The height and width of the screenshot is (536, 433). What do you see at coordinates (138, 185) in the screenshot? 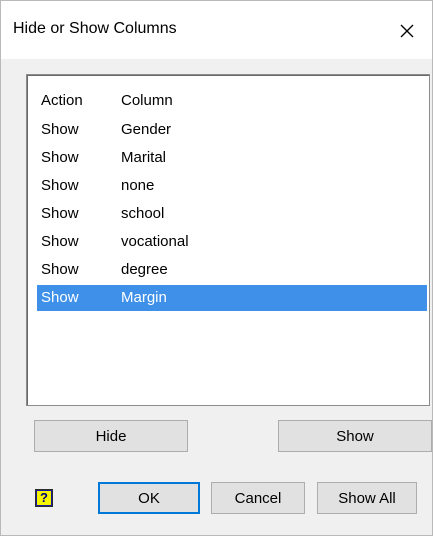
I see `row-column: none` at bounding box center [138, 185].